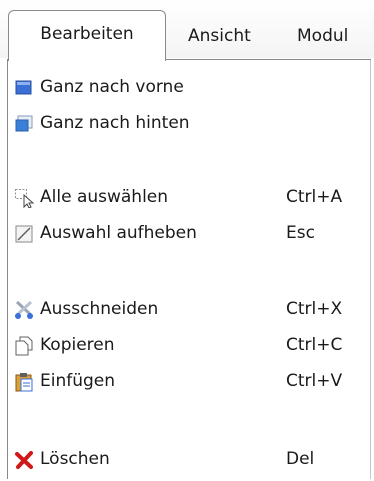  Describe the element at coordinates (24, 381) in the screenshot. I see `paste-icon` at that location.